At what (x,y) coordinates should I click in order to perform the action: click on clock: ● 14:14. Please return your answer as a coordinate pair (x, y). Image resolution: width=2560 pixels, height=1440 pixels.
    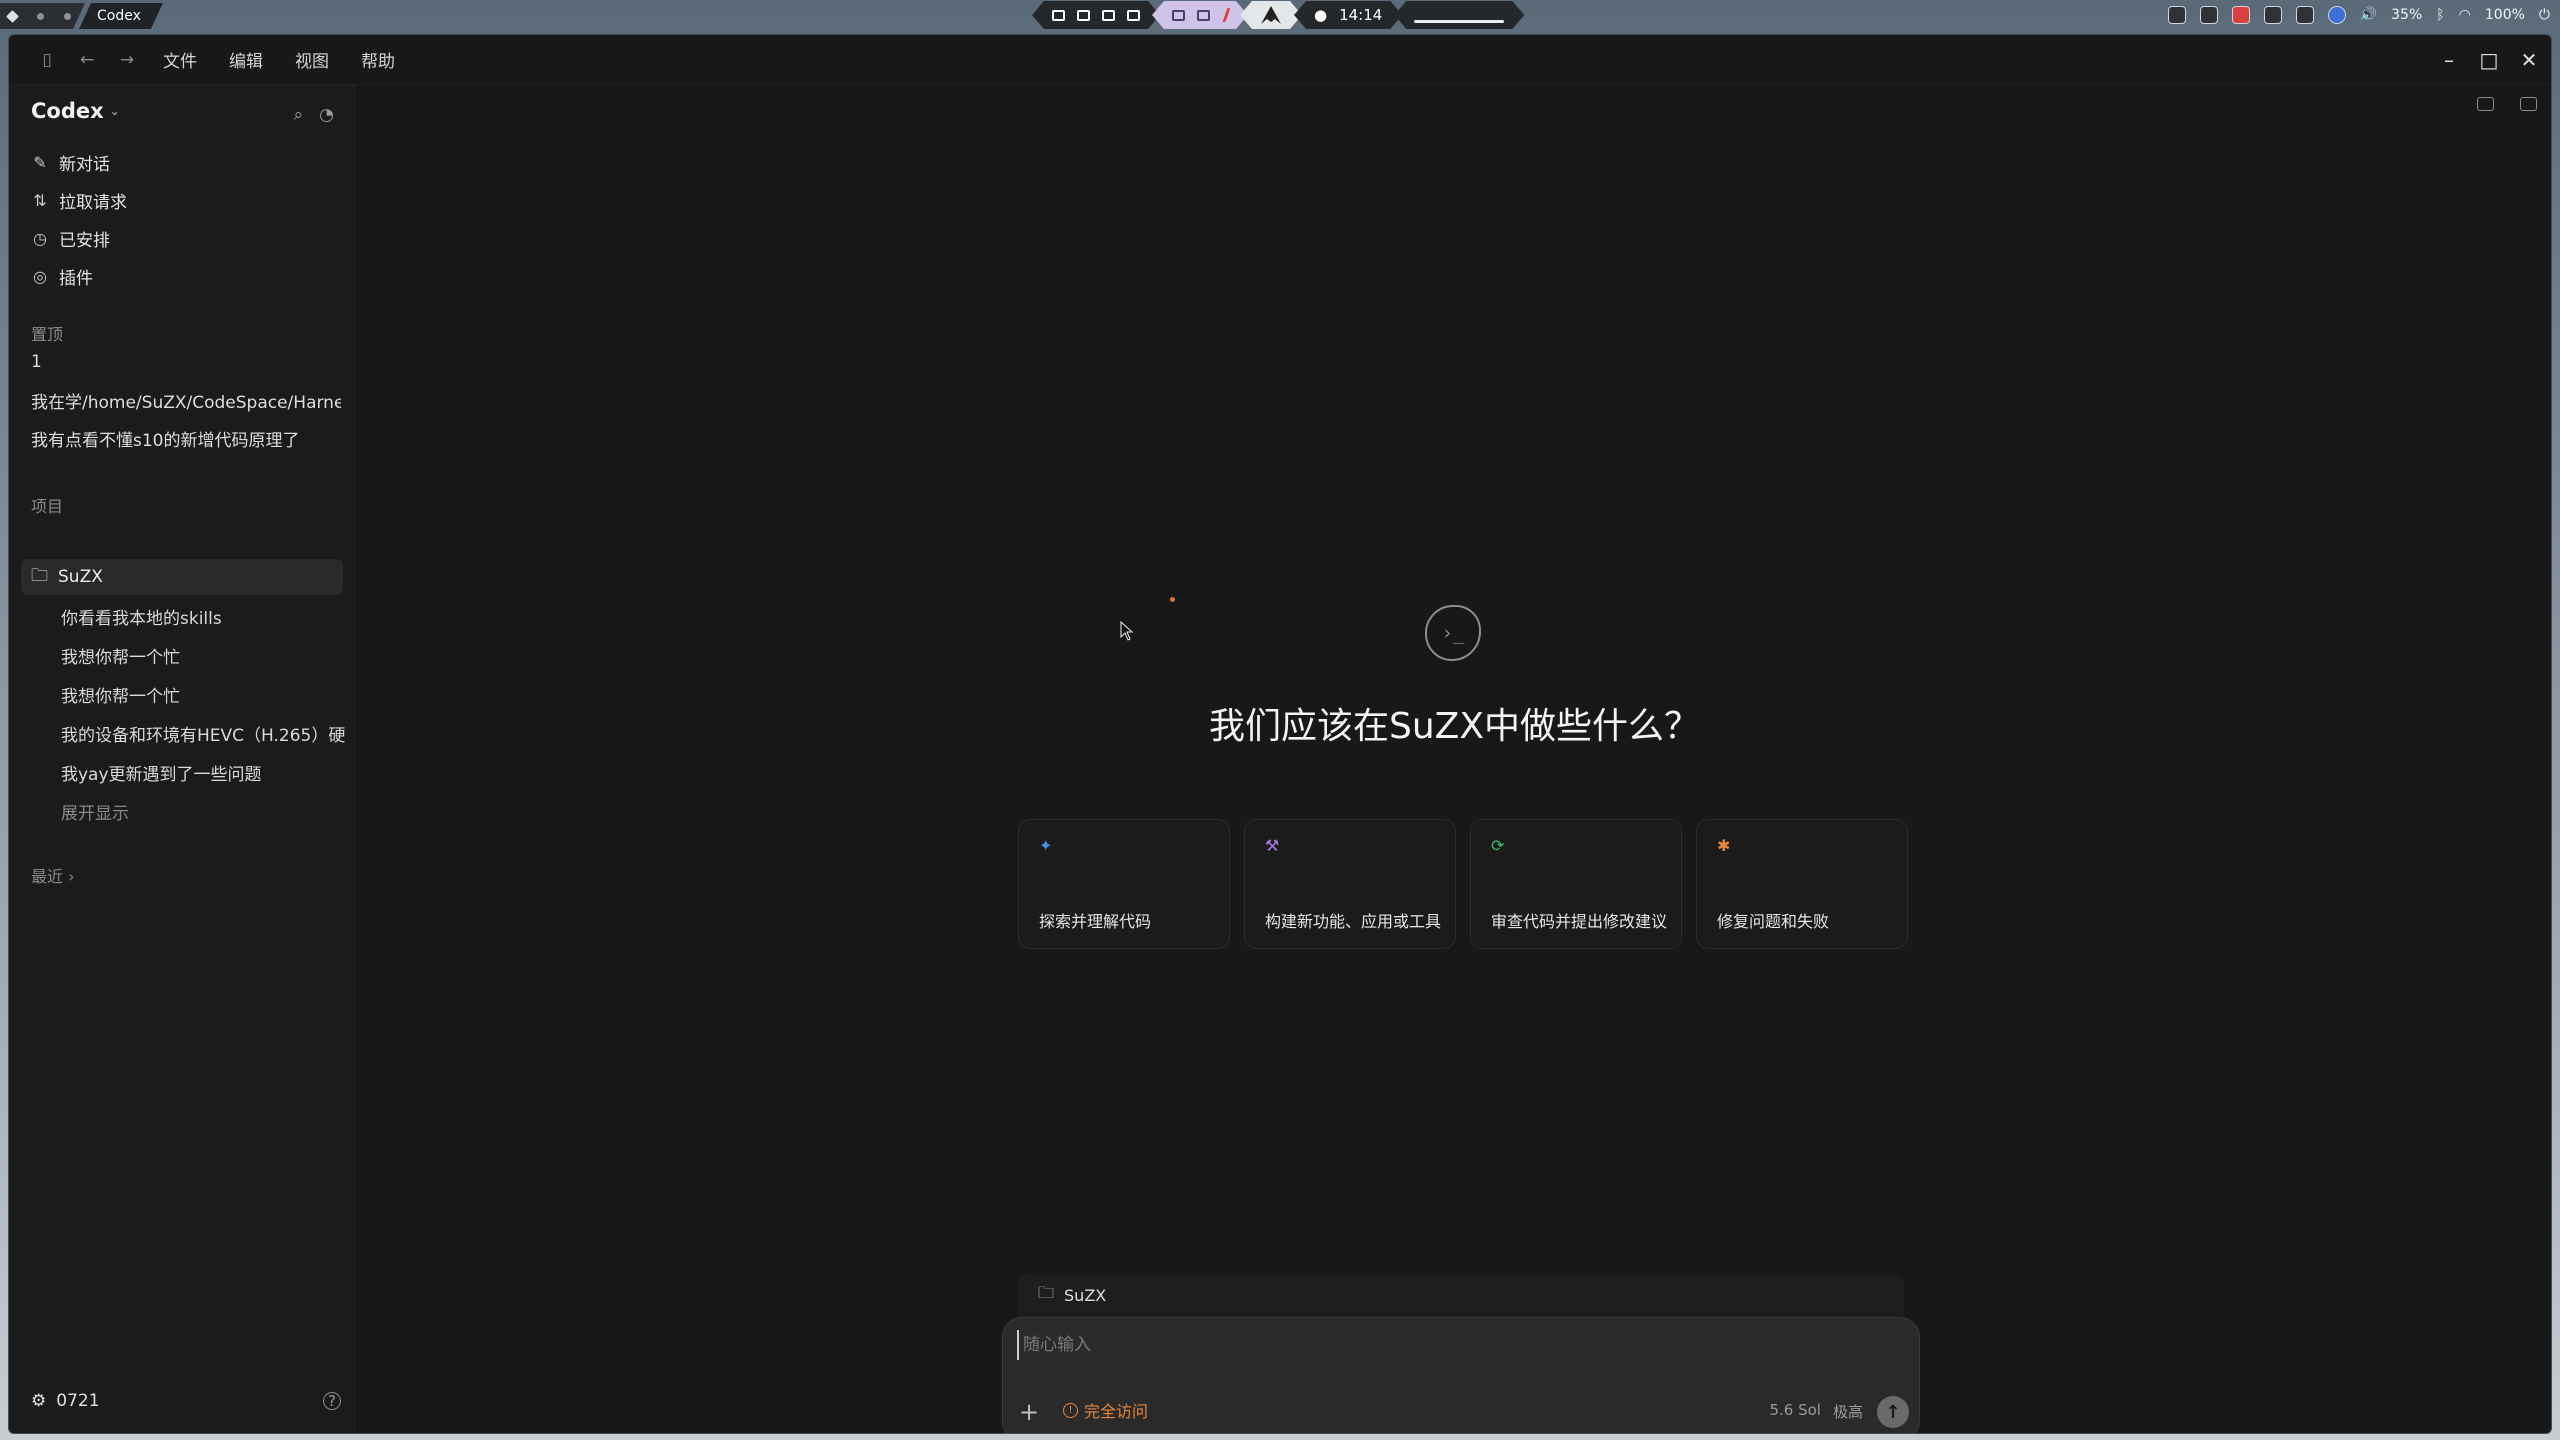
    Looking at the image, I should click on (1348, 15).